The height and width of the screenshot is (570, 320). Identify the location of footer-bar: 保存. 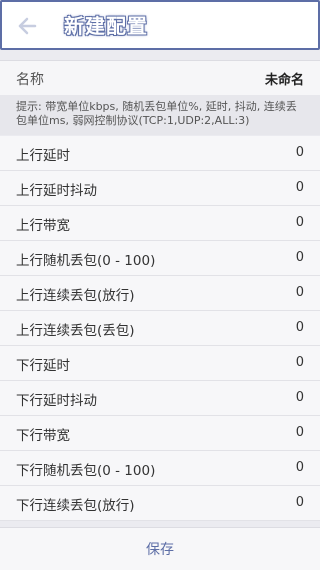
(160, 548).